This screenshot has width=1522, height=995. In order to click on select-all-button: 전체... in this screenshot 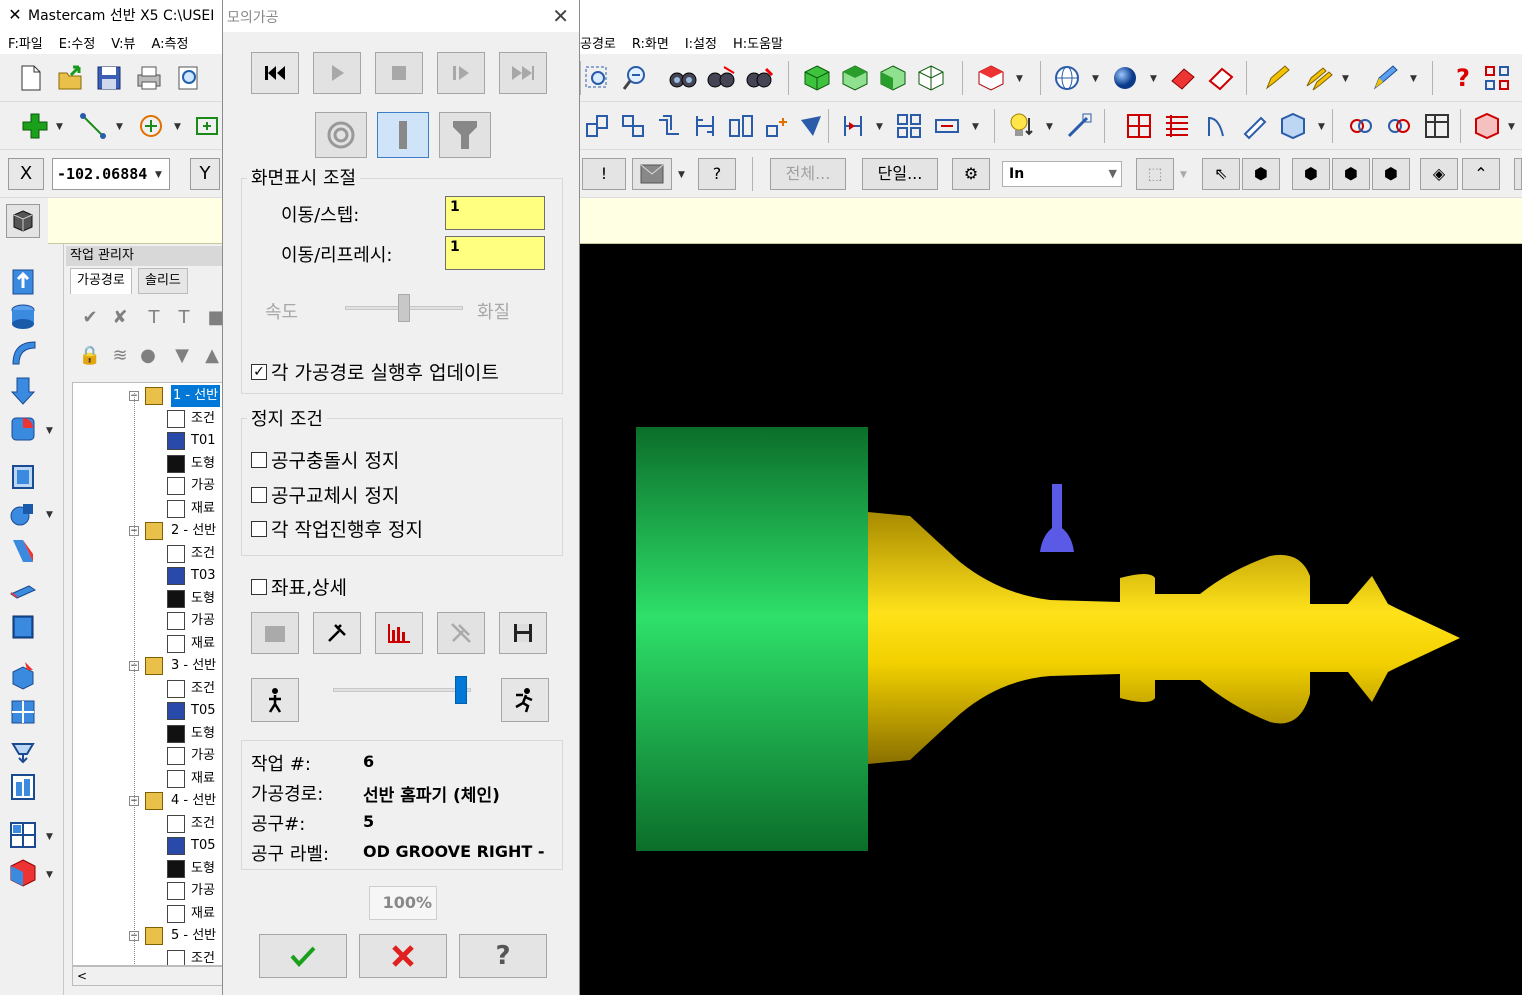, I will do `click(808, 174)`.